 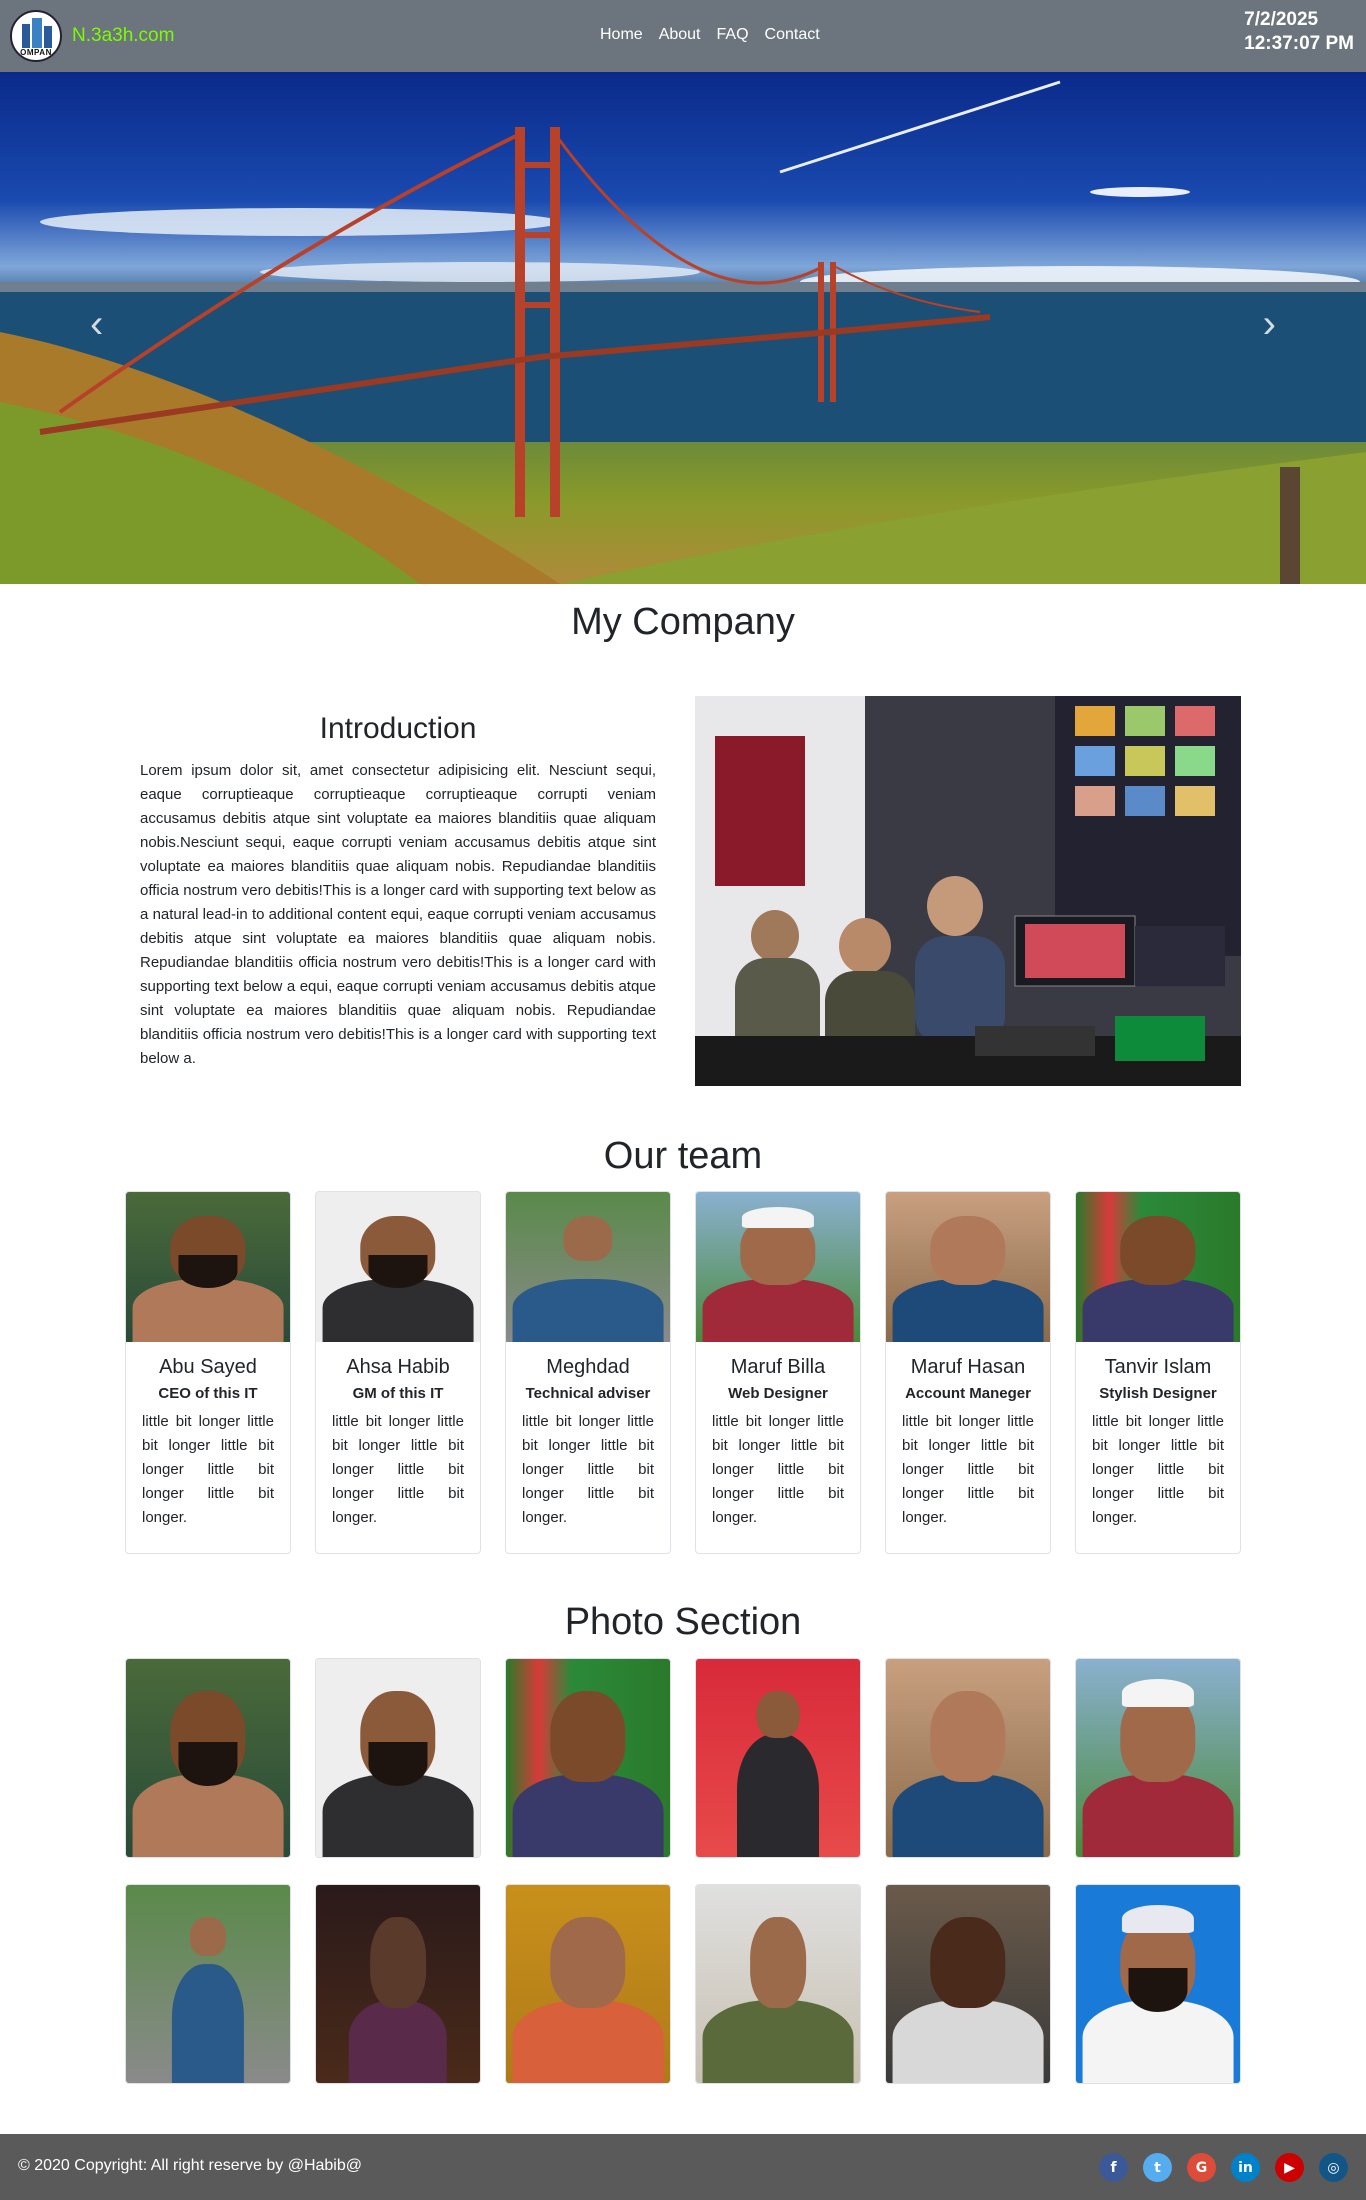 What do you see at coordinates (1245, 2167) in the screenshot?
I see `linkedin-icon: in` at bounding box center [1245, 2167].